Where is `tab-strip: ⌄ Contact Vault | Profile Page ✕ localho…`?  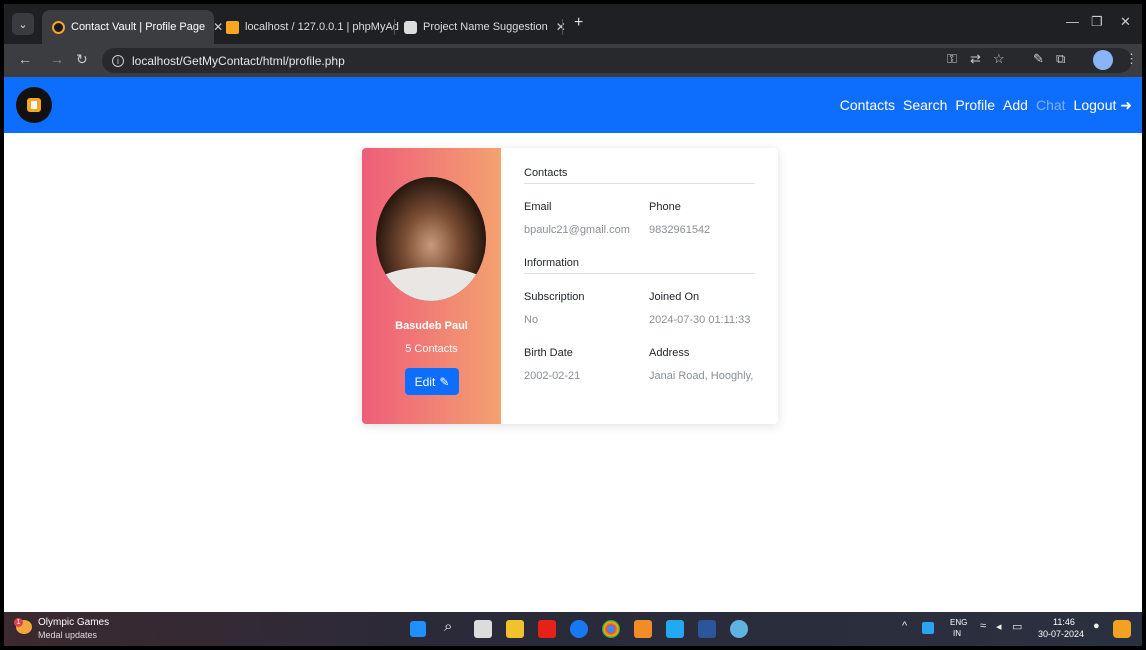
tab-strip: ⌄ Contact Vault | Profile Page ✕ localho… is located at coordinates (573, 24).